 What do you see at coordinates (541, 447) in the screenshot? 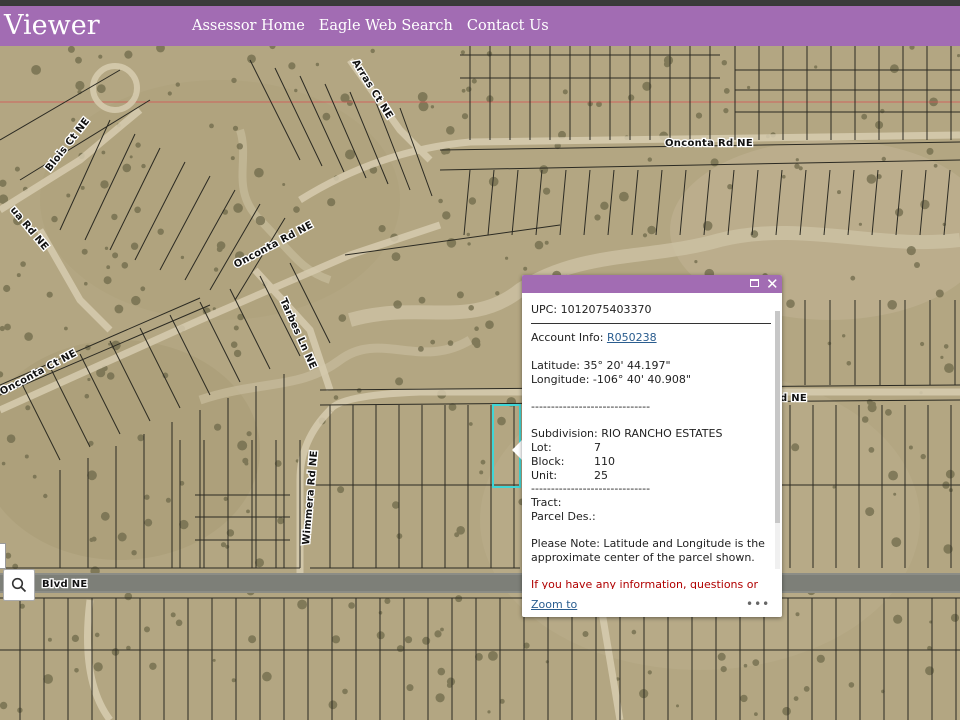
I see `lot-label: Lot:` at bounding box center [541, 447].